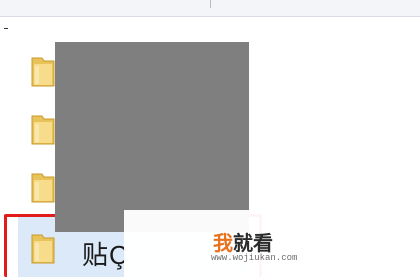  Describe the element at coordinates (210, 4) in the screenshot. I see `toolbar-divider` at that location.